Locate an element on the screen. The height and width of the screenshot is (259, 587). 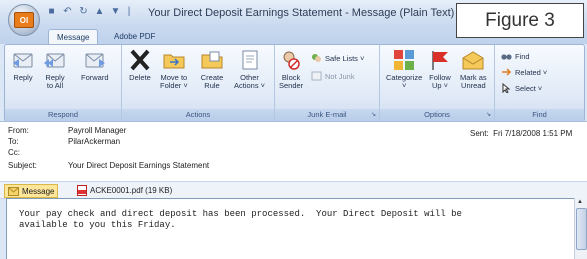
subject-value: Your Direct Deposit Earnings Statement is located at coordinates (139, 165).